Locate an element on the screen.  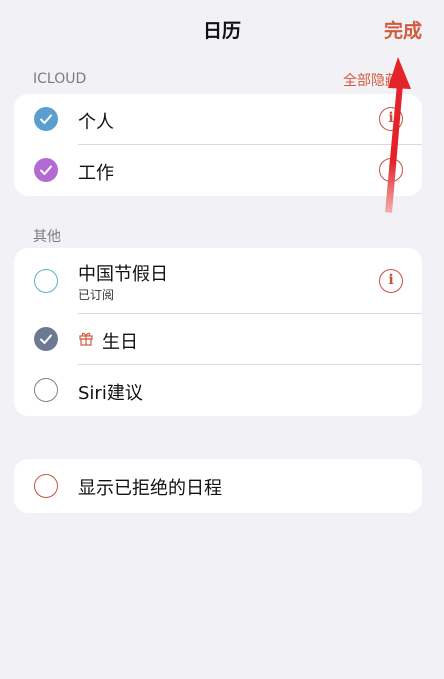
calendar-row-china-holidays: 中国节假日 已订阅 i is located at coordinates (218, 281).